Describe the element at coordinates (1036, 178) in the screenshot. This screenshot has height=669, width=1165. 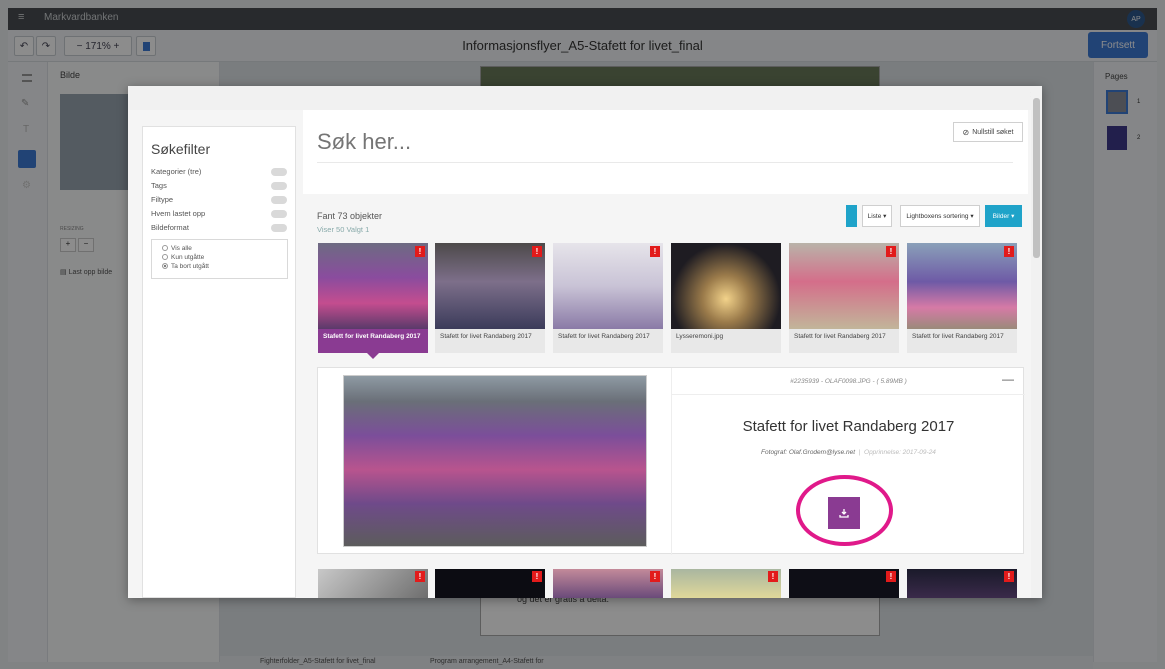
I see `scrollbar-thumb` at that location.